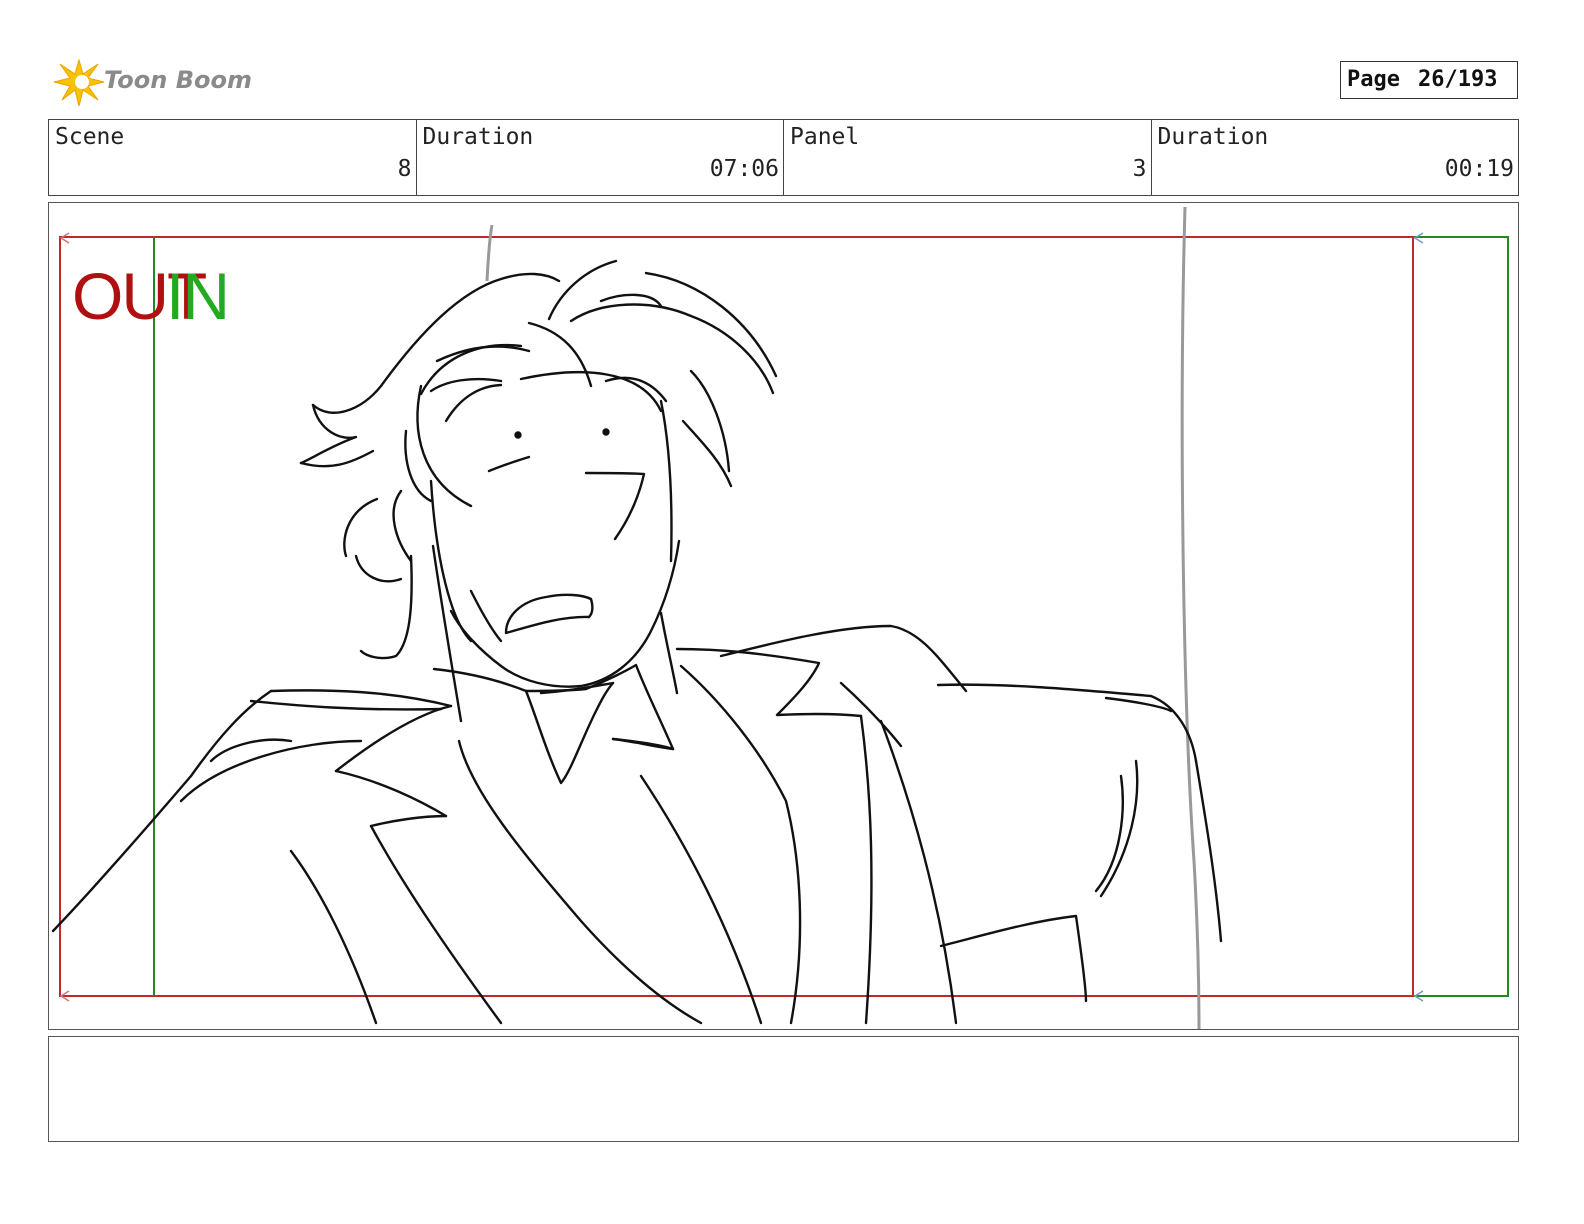 The height and width of the screenshot is (1224, 1584). What do you see at coordinates (825, 137) in the screenshot?
I see `panel-label: Panel` at bounding box center [825, 137].